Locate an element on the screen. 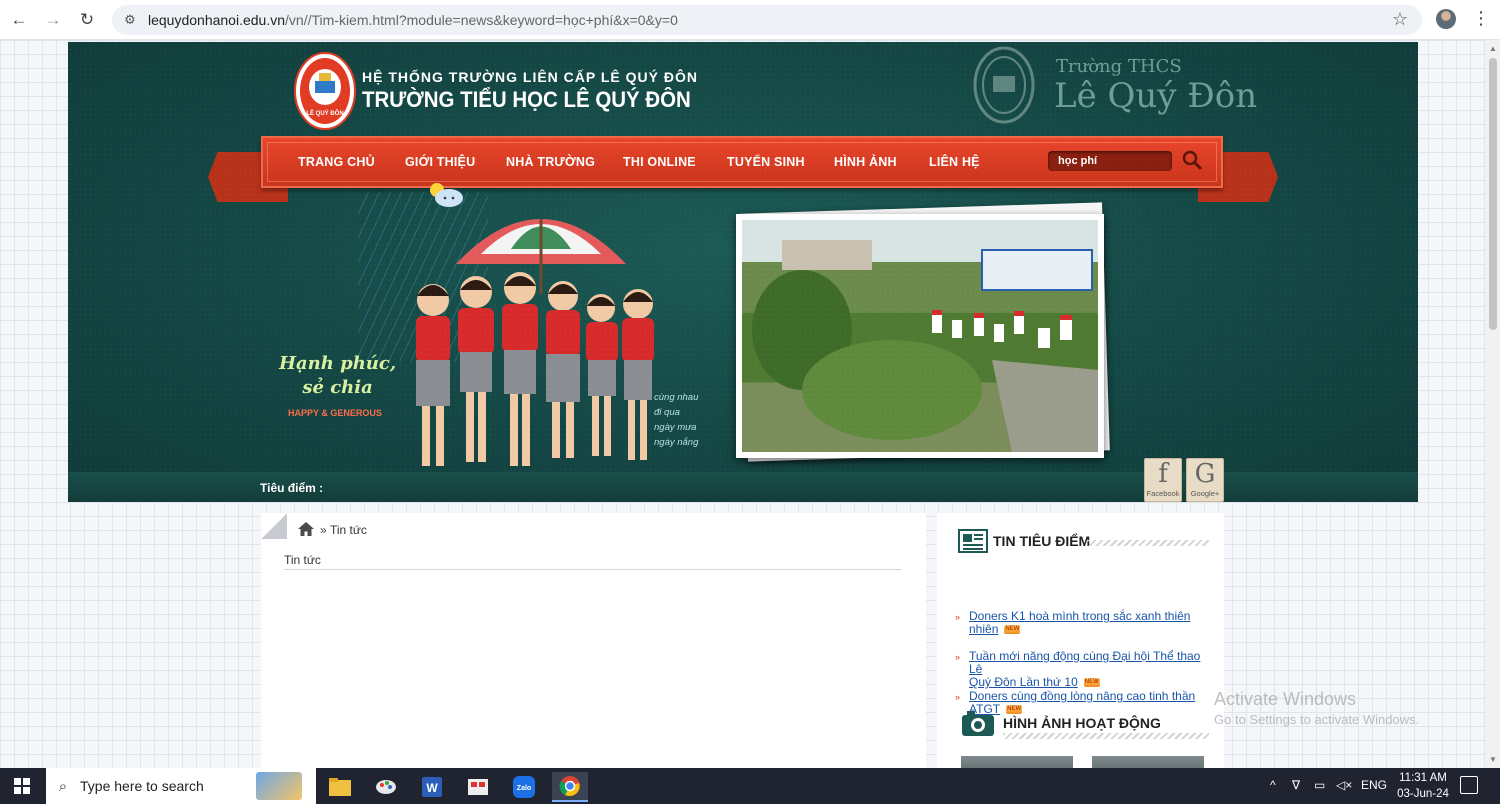 The width and height of the screenshot is (1500, 804). kids-illustration is located at coordinates (535, 369).